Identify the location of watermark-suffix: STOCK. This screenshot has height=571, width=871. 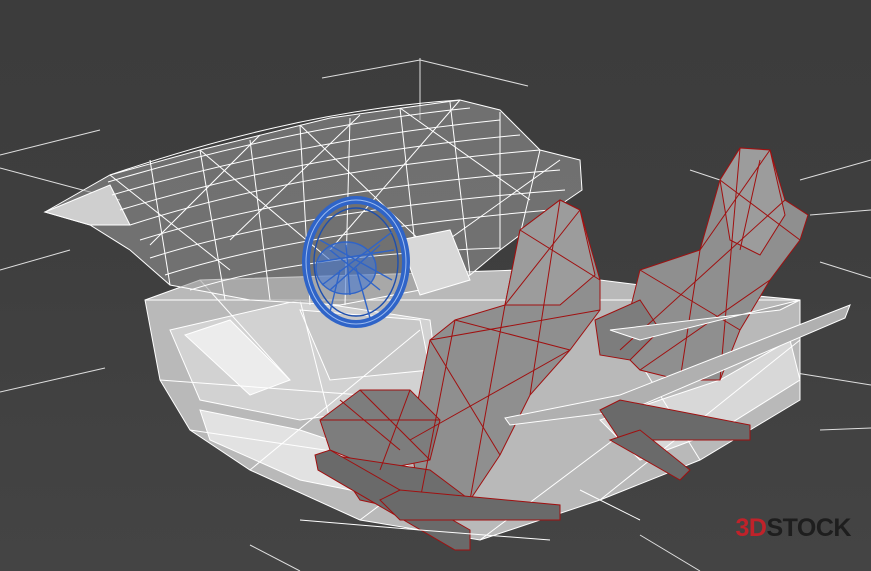
(808, 528).